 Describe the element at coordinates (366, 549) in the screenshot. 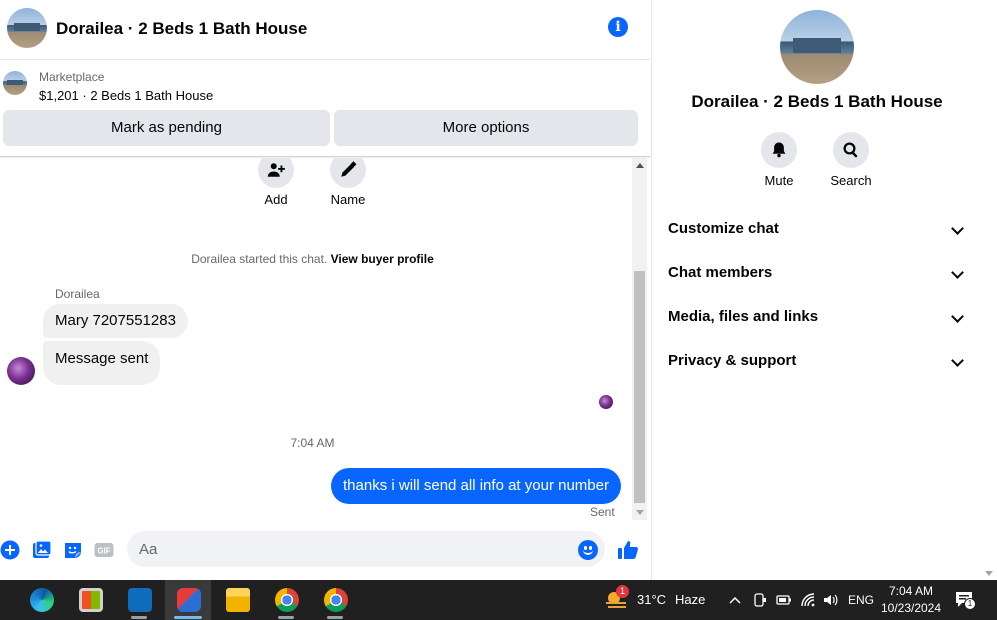

I see `message-input` at that location.